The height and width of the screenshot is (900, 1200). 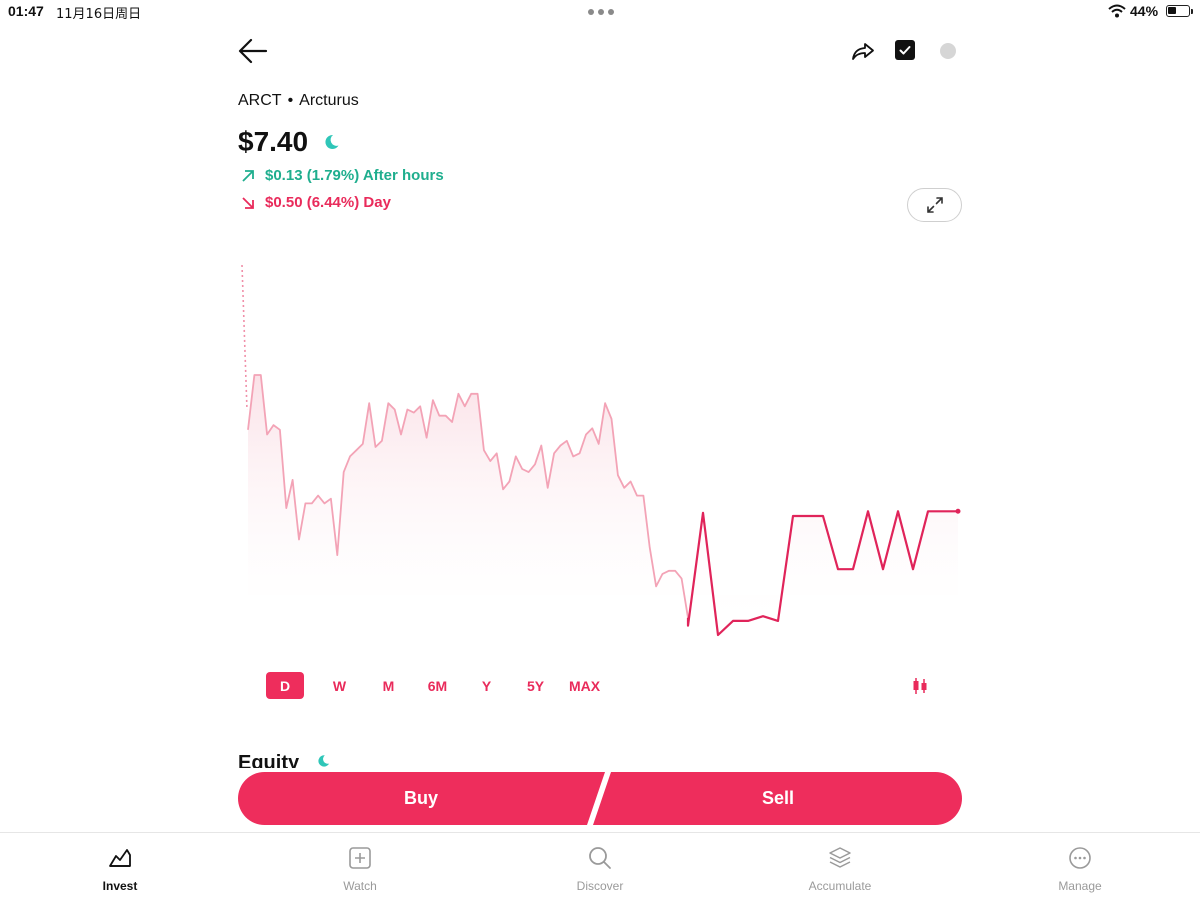 I want to click on range-6m: 6M, so click(x=437, y=685).